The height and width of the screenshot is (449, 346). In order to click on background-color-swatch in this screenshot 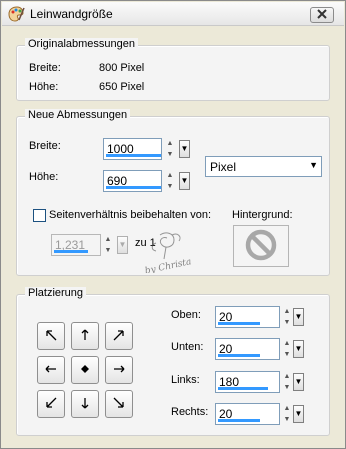, I will do `click(261, 246)`.